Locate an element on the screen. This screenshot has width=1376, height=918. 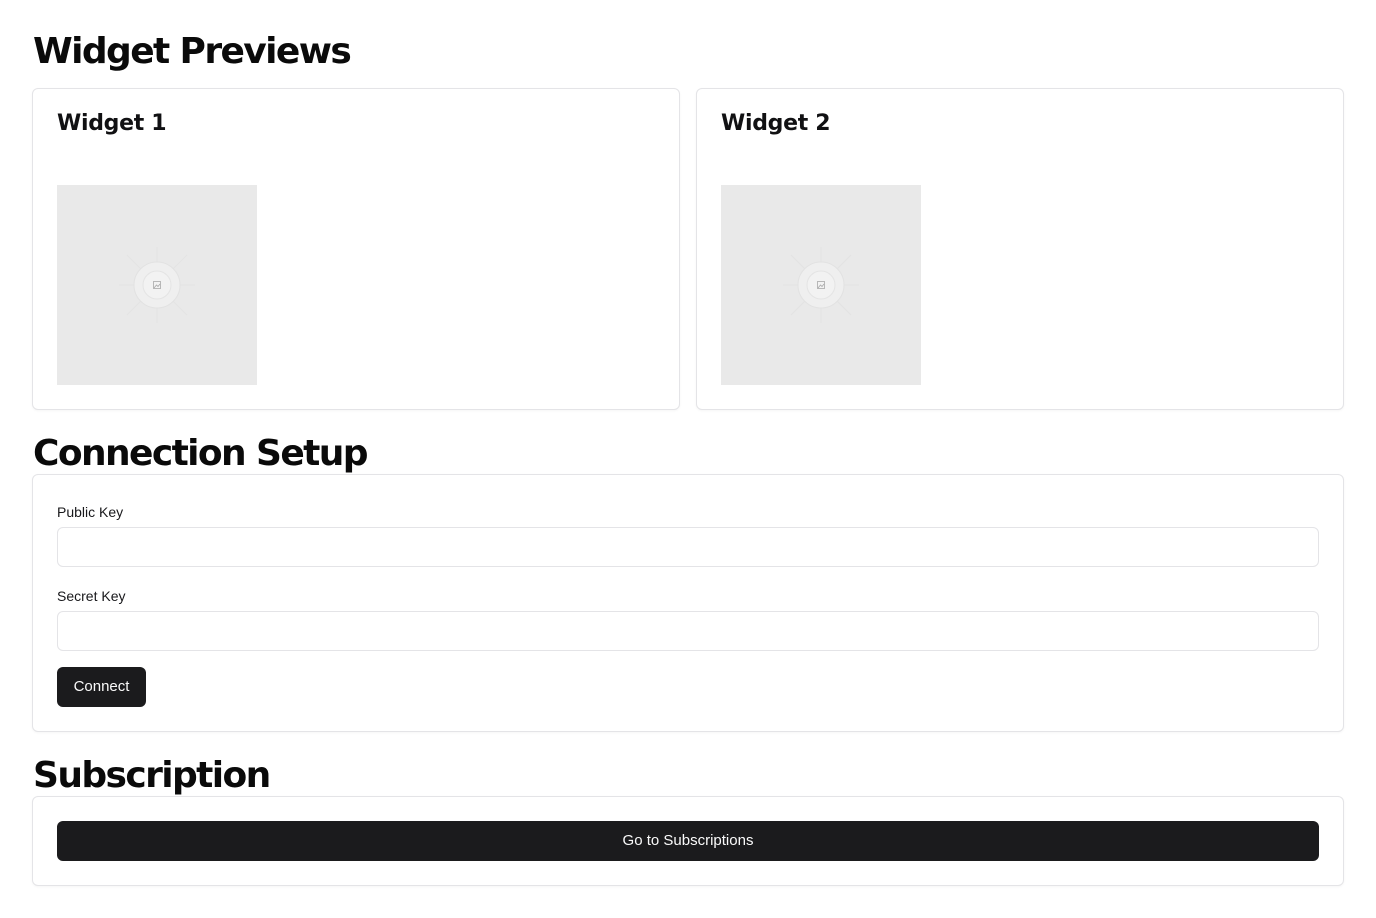
connect-button: Connect is located at coordinates (101, 687).